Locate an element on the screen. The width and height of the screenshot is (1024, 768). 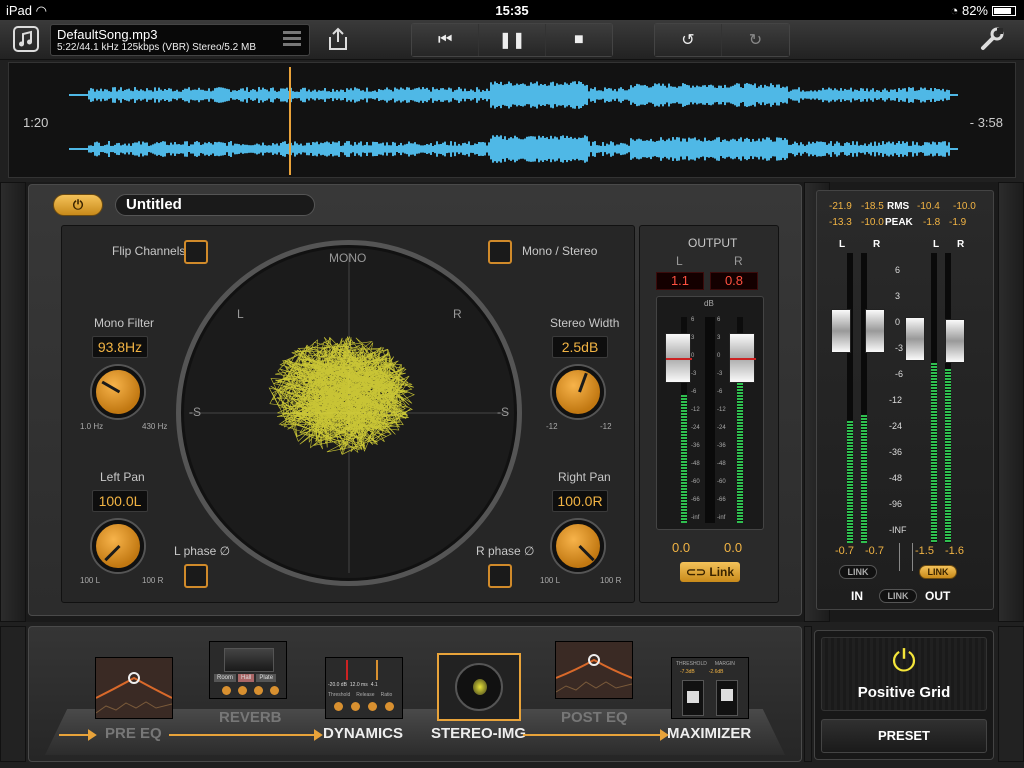
skip-back-icon: ⏮ is located at coordinates (445, 39).